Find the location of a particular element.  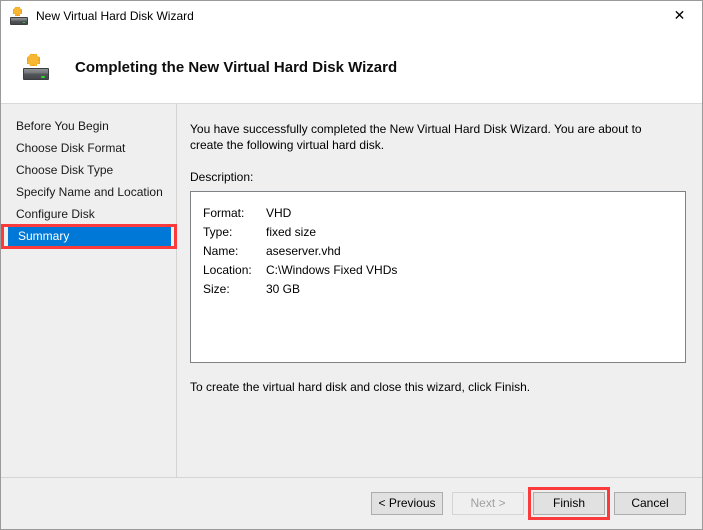

finish-annotation-rectangle: Finish is located at coordinates (569, 503).